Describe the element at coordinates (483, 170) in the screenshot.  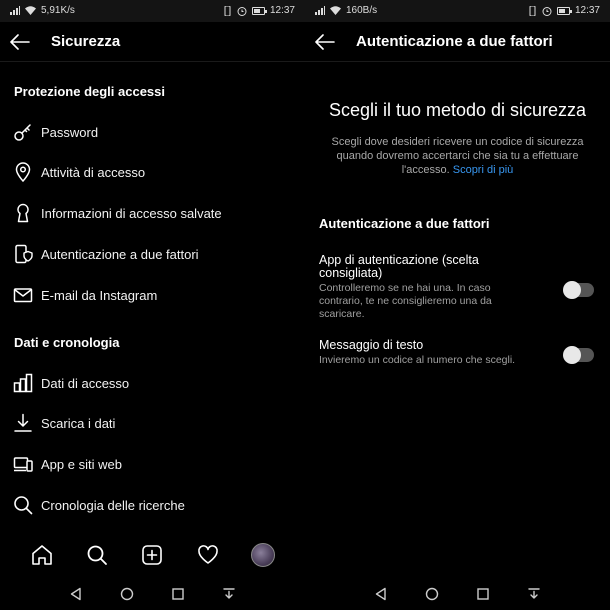
I see `learn-more-link: Scopri di più` at that location.